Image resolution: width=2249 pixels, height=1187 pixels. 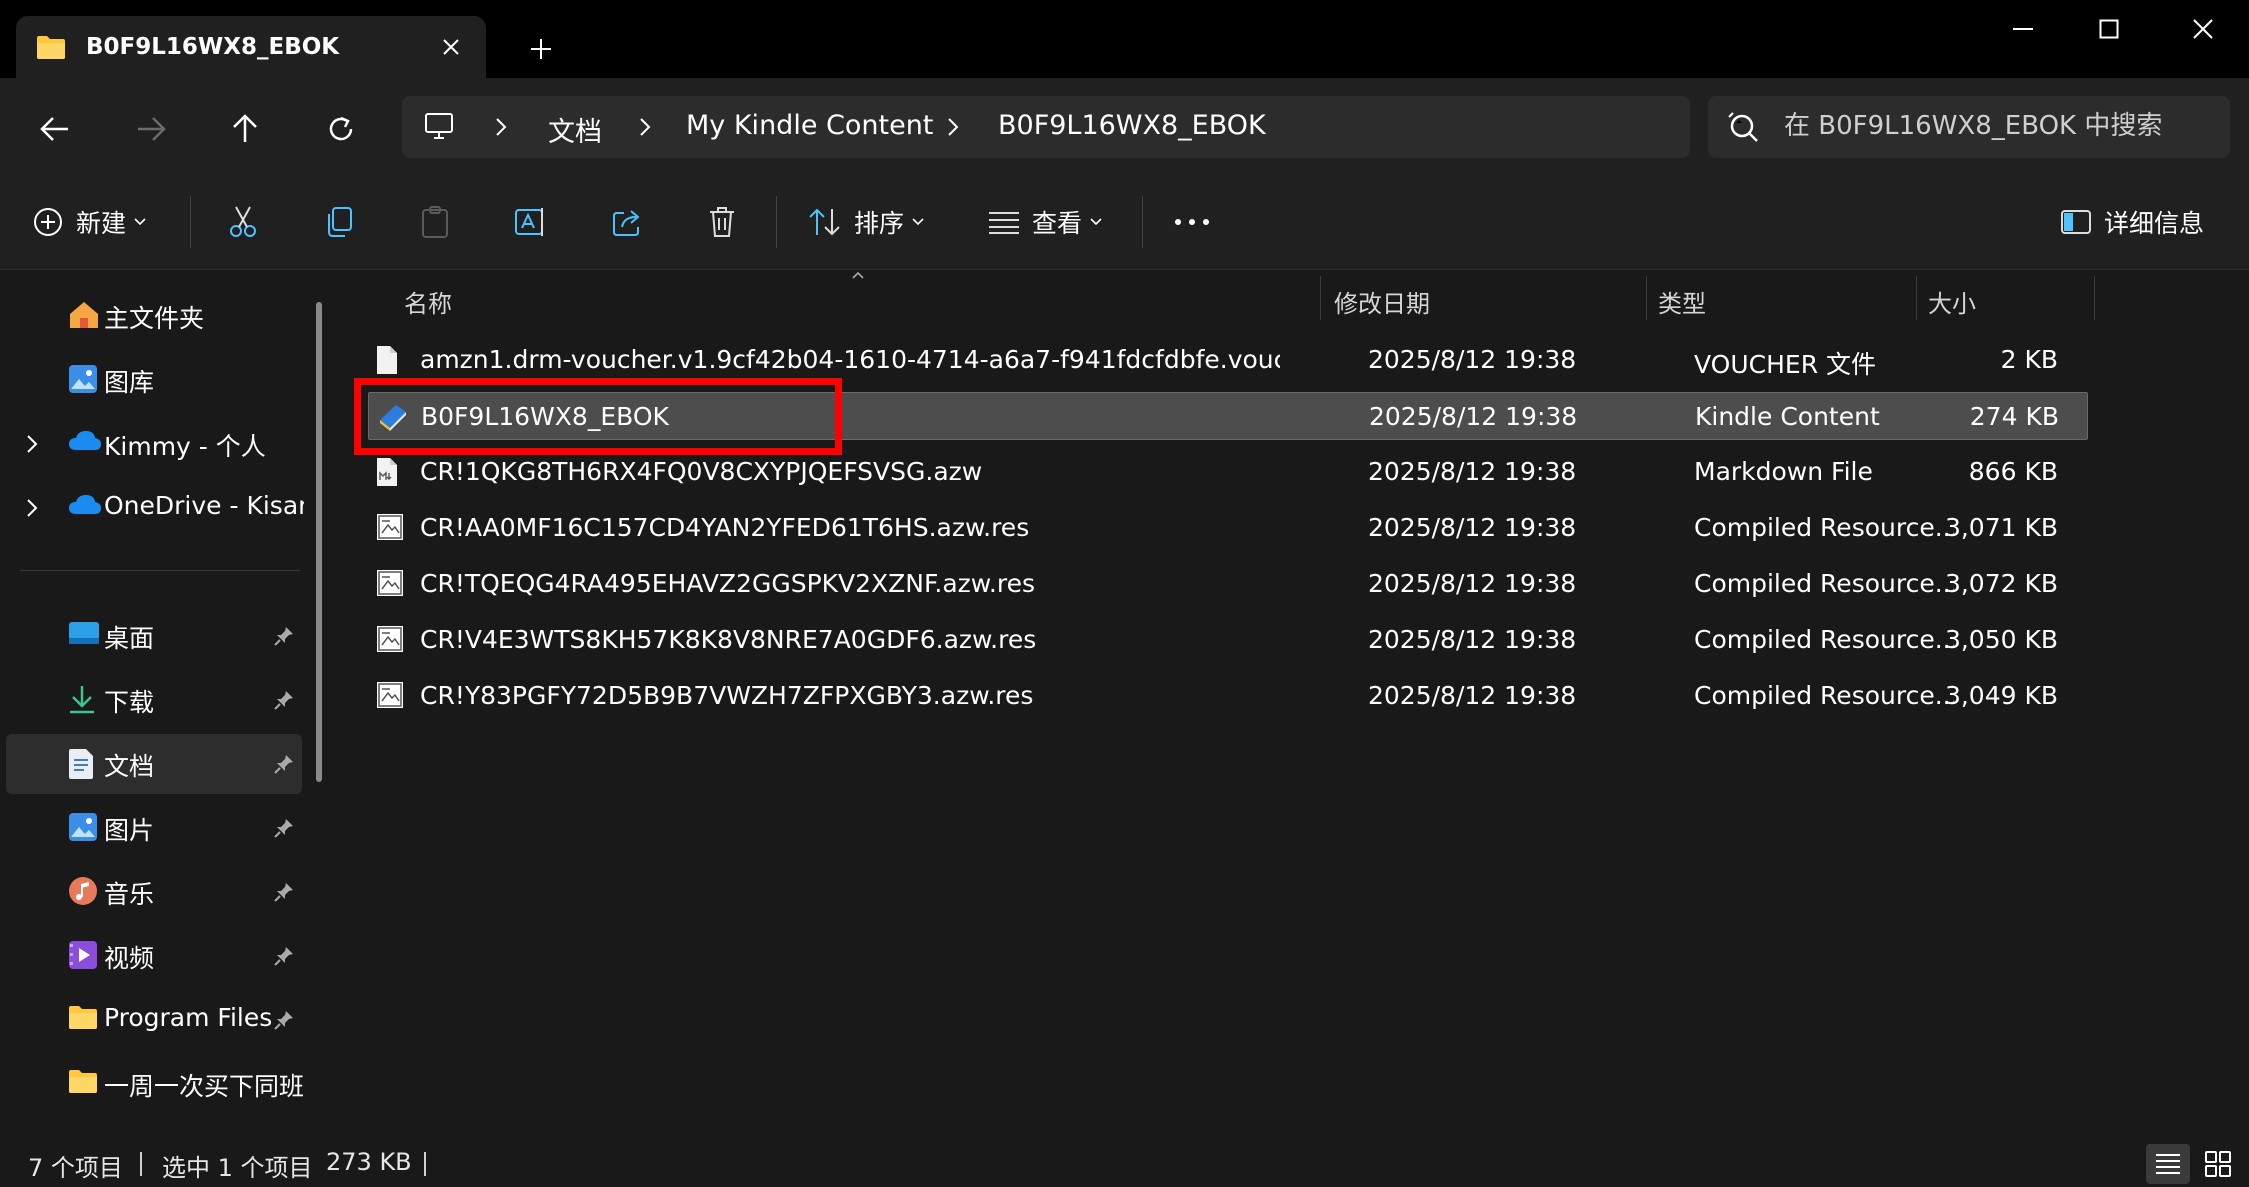 I want to click on minimize-icon, so click(x=2023, y=29).